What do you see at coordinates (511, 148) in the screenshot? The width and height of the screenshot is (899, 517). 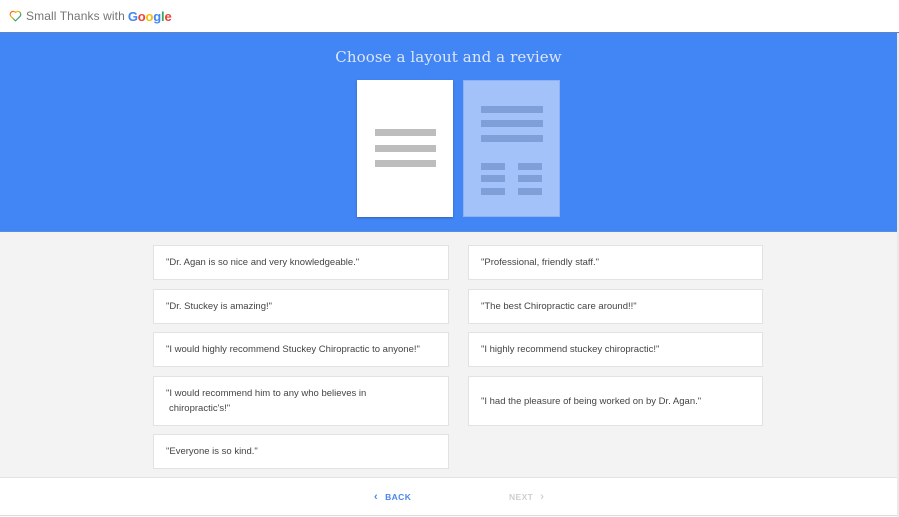 I see `multi-review-layout-option` at bounding box center [511, 148].